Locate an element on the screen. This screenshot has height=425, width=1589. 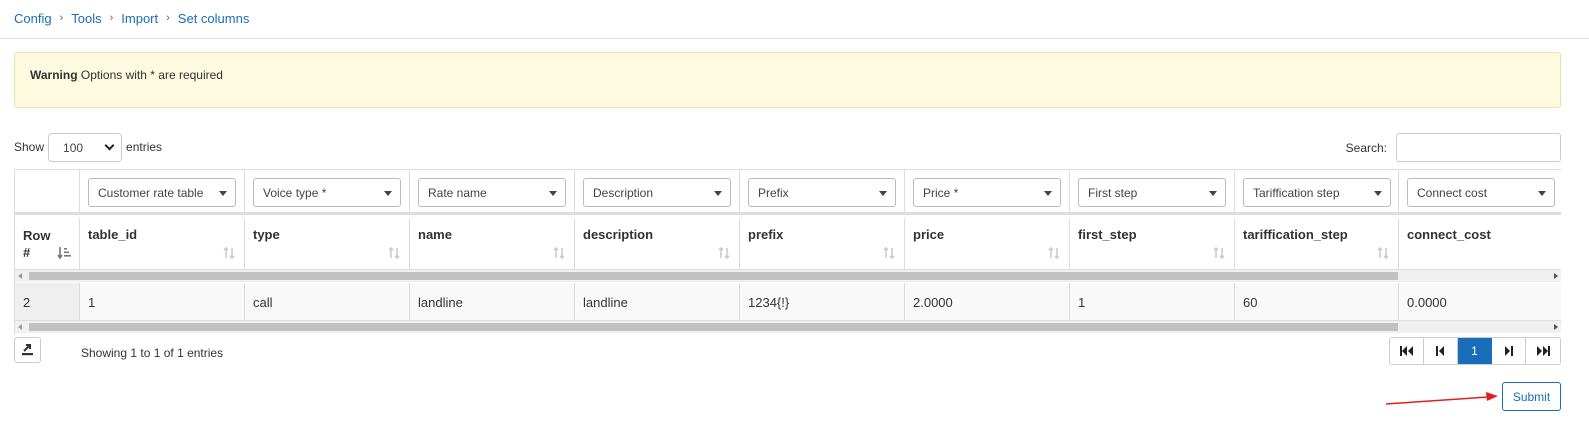
show-label: Show is located at coordinates (29, 147).